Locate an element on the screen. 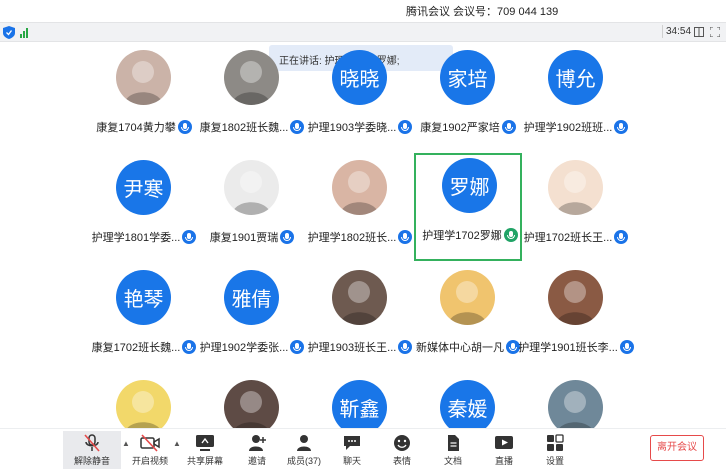 The width and height of the screenshot is (726, 470). chat-icon is located at coordinates (352, 443).